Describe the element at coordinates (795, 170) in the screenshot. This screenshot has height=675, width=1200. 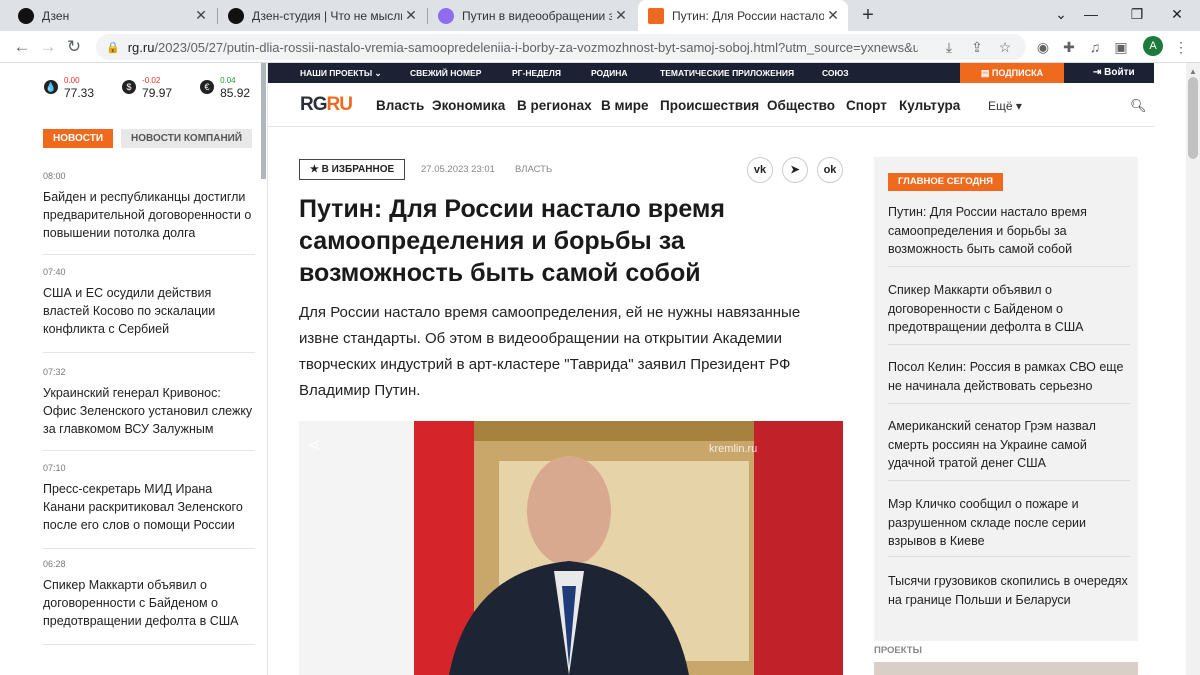
I see `telegram-share-icon: ➤` at that location.